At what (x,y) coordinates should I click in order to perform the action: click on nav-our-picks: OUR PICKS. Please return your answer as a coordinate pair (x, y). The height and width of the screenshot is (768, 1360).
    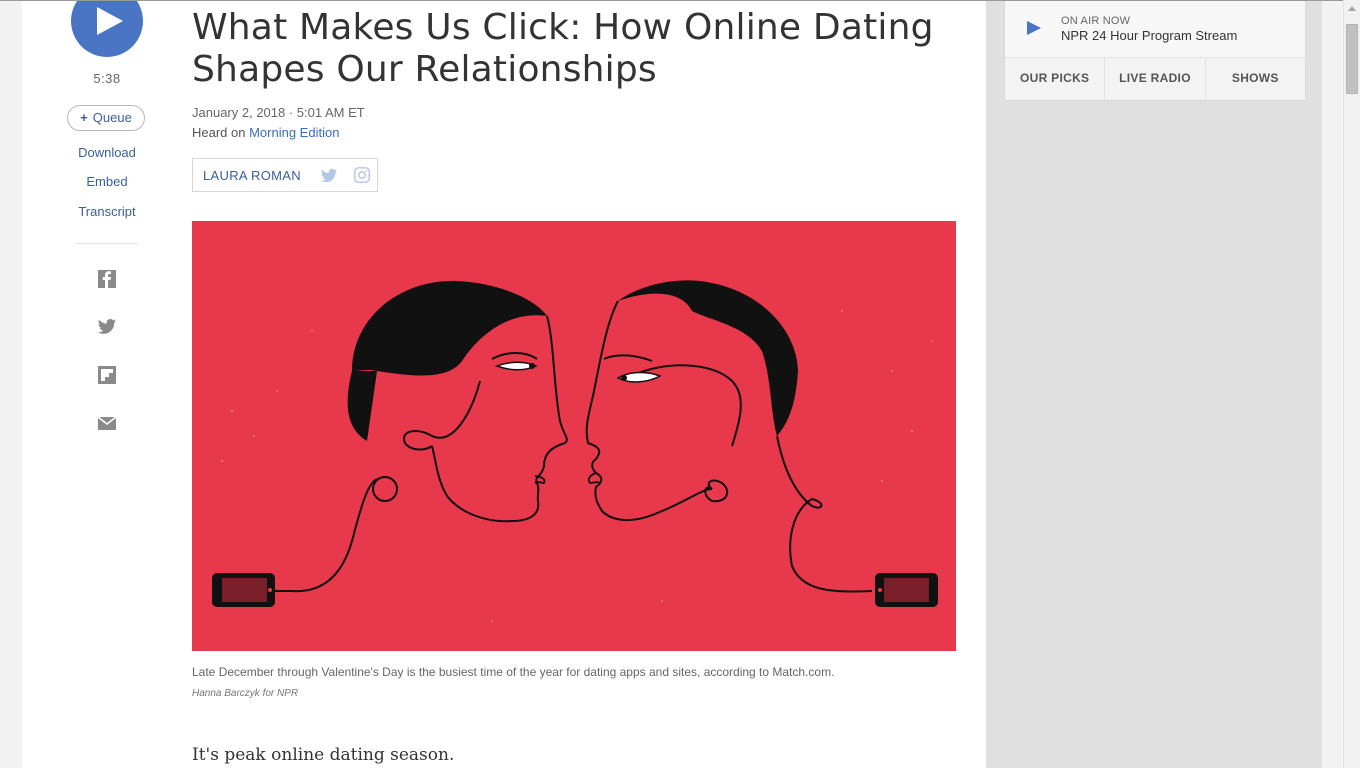
    Looking at the image, I should click on (1055, 79).